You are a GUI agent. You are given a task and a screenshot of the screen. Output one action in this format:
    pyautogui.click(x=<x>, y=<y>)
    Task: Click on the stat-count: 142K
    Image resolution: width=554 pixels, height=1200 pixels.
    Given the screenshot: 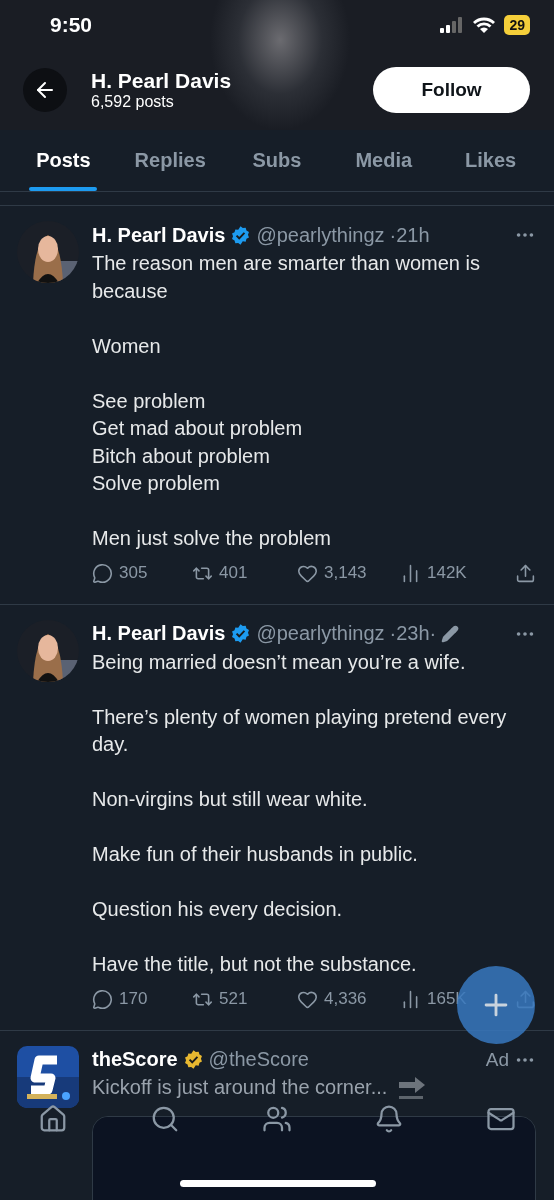 What is the action you would take?
    pyautogui.click(x=447, y=573)
    